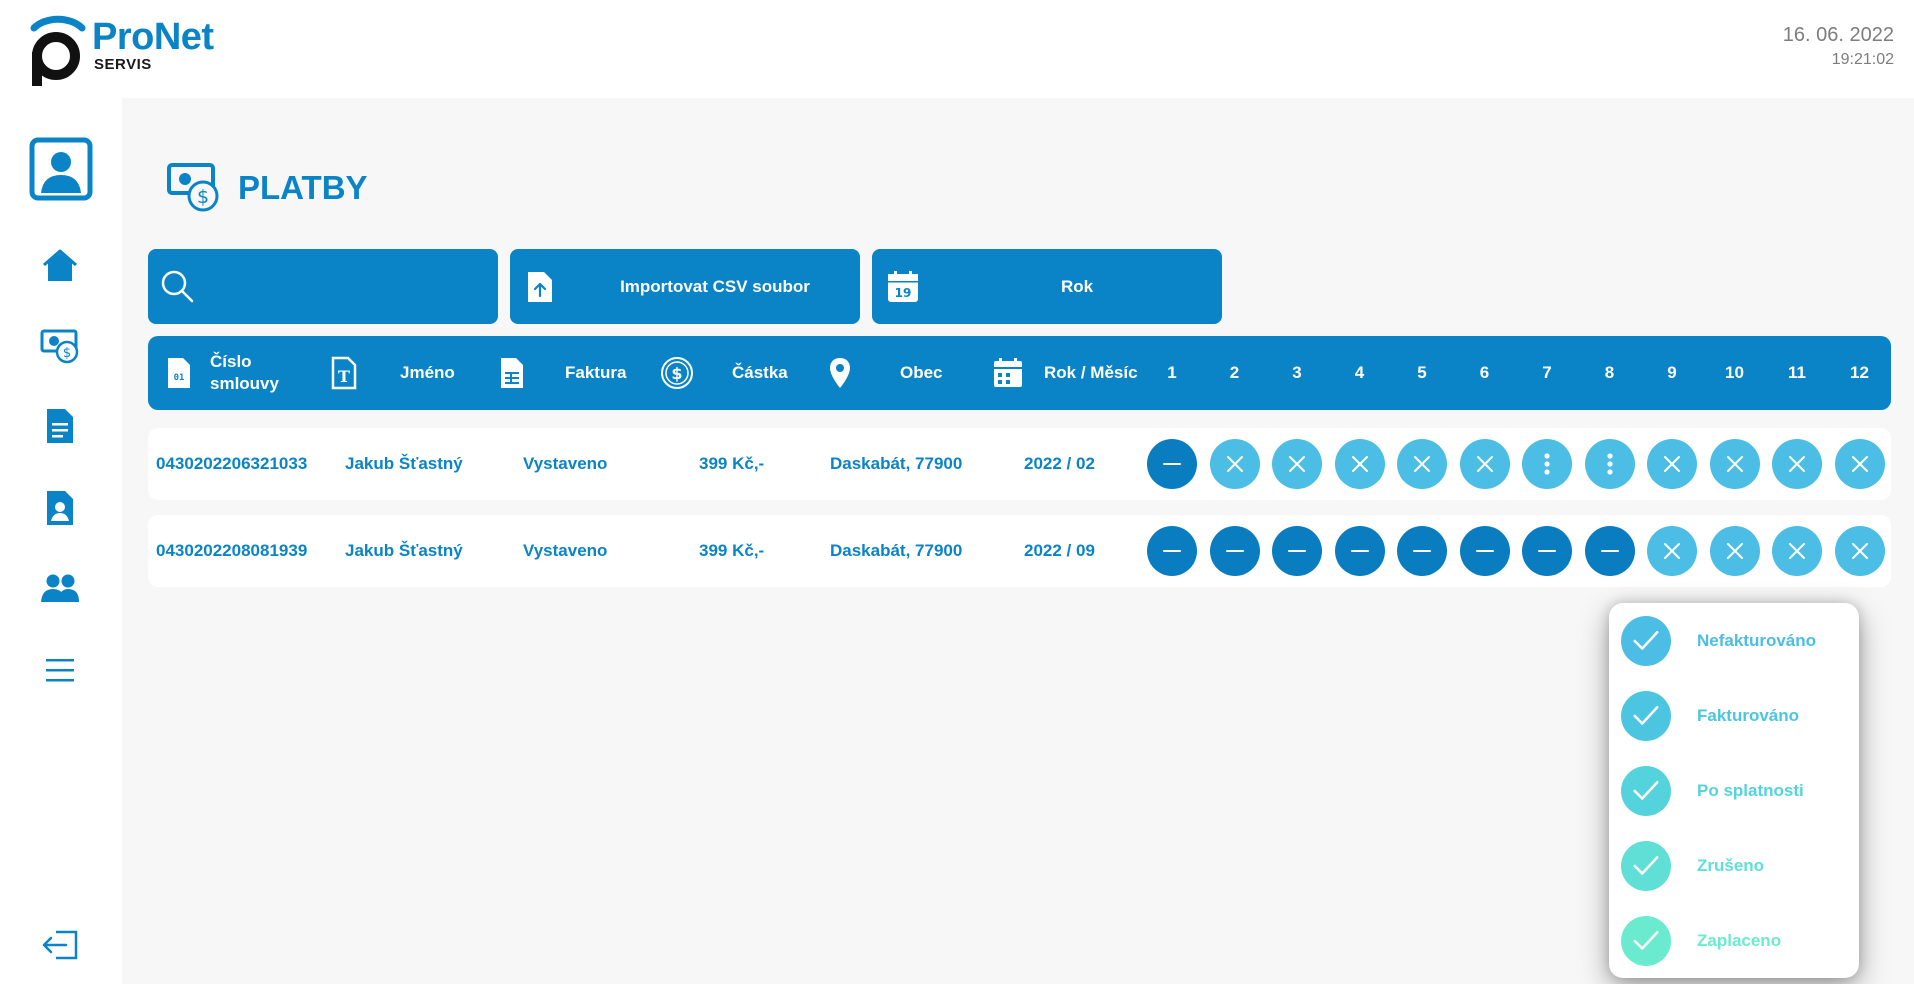 The width and height of the screenshot is (1914, 984). What do you see at coordinates (1610, 373) in the screenshot?
I see `header-month: 8` at bounding box center [1610, 373].